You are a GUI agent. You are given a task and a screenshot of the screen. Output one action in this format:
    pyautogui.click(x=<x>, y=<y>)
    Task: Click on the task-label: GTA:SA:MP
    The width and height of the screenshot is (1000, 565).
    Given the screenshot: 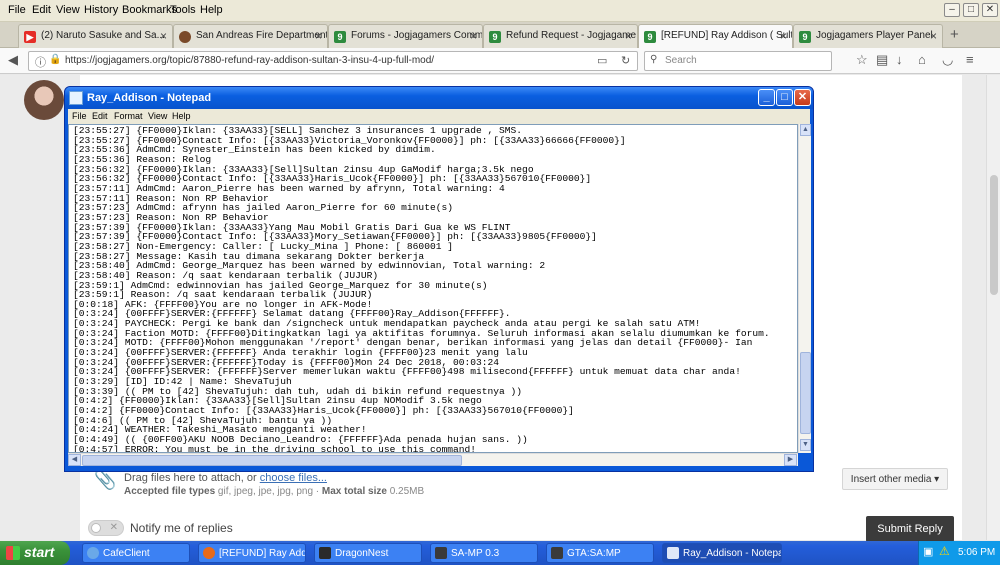 What is the action you would take?
    pyautogui.click(x=594, y=553)
    